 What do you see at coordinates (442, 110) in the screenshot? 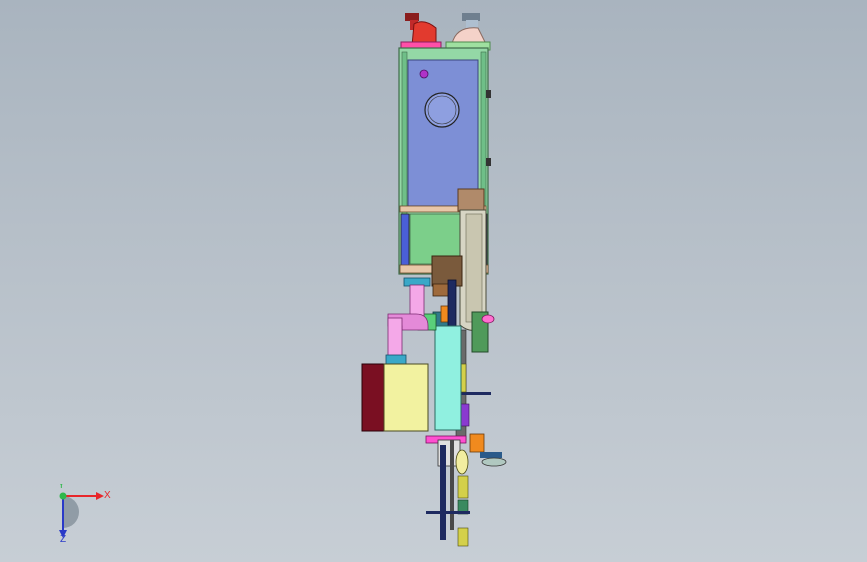
I see `motor-port` at bounding box center [442, 110].